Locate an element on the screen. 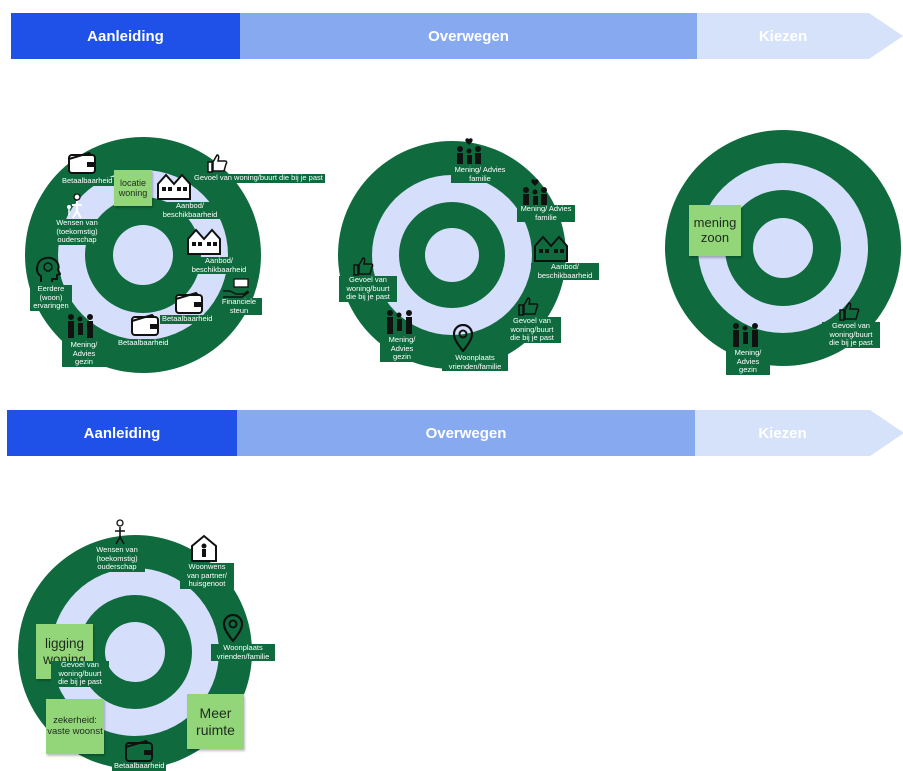  label-financiele-steun: Financiele steun is located at coordinates (239, 306).